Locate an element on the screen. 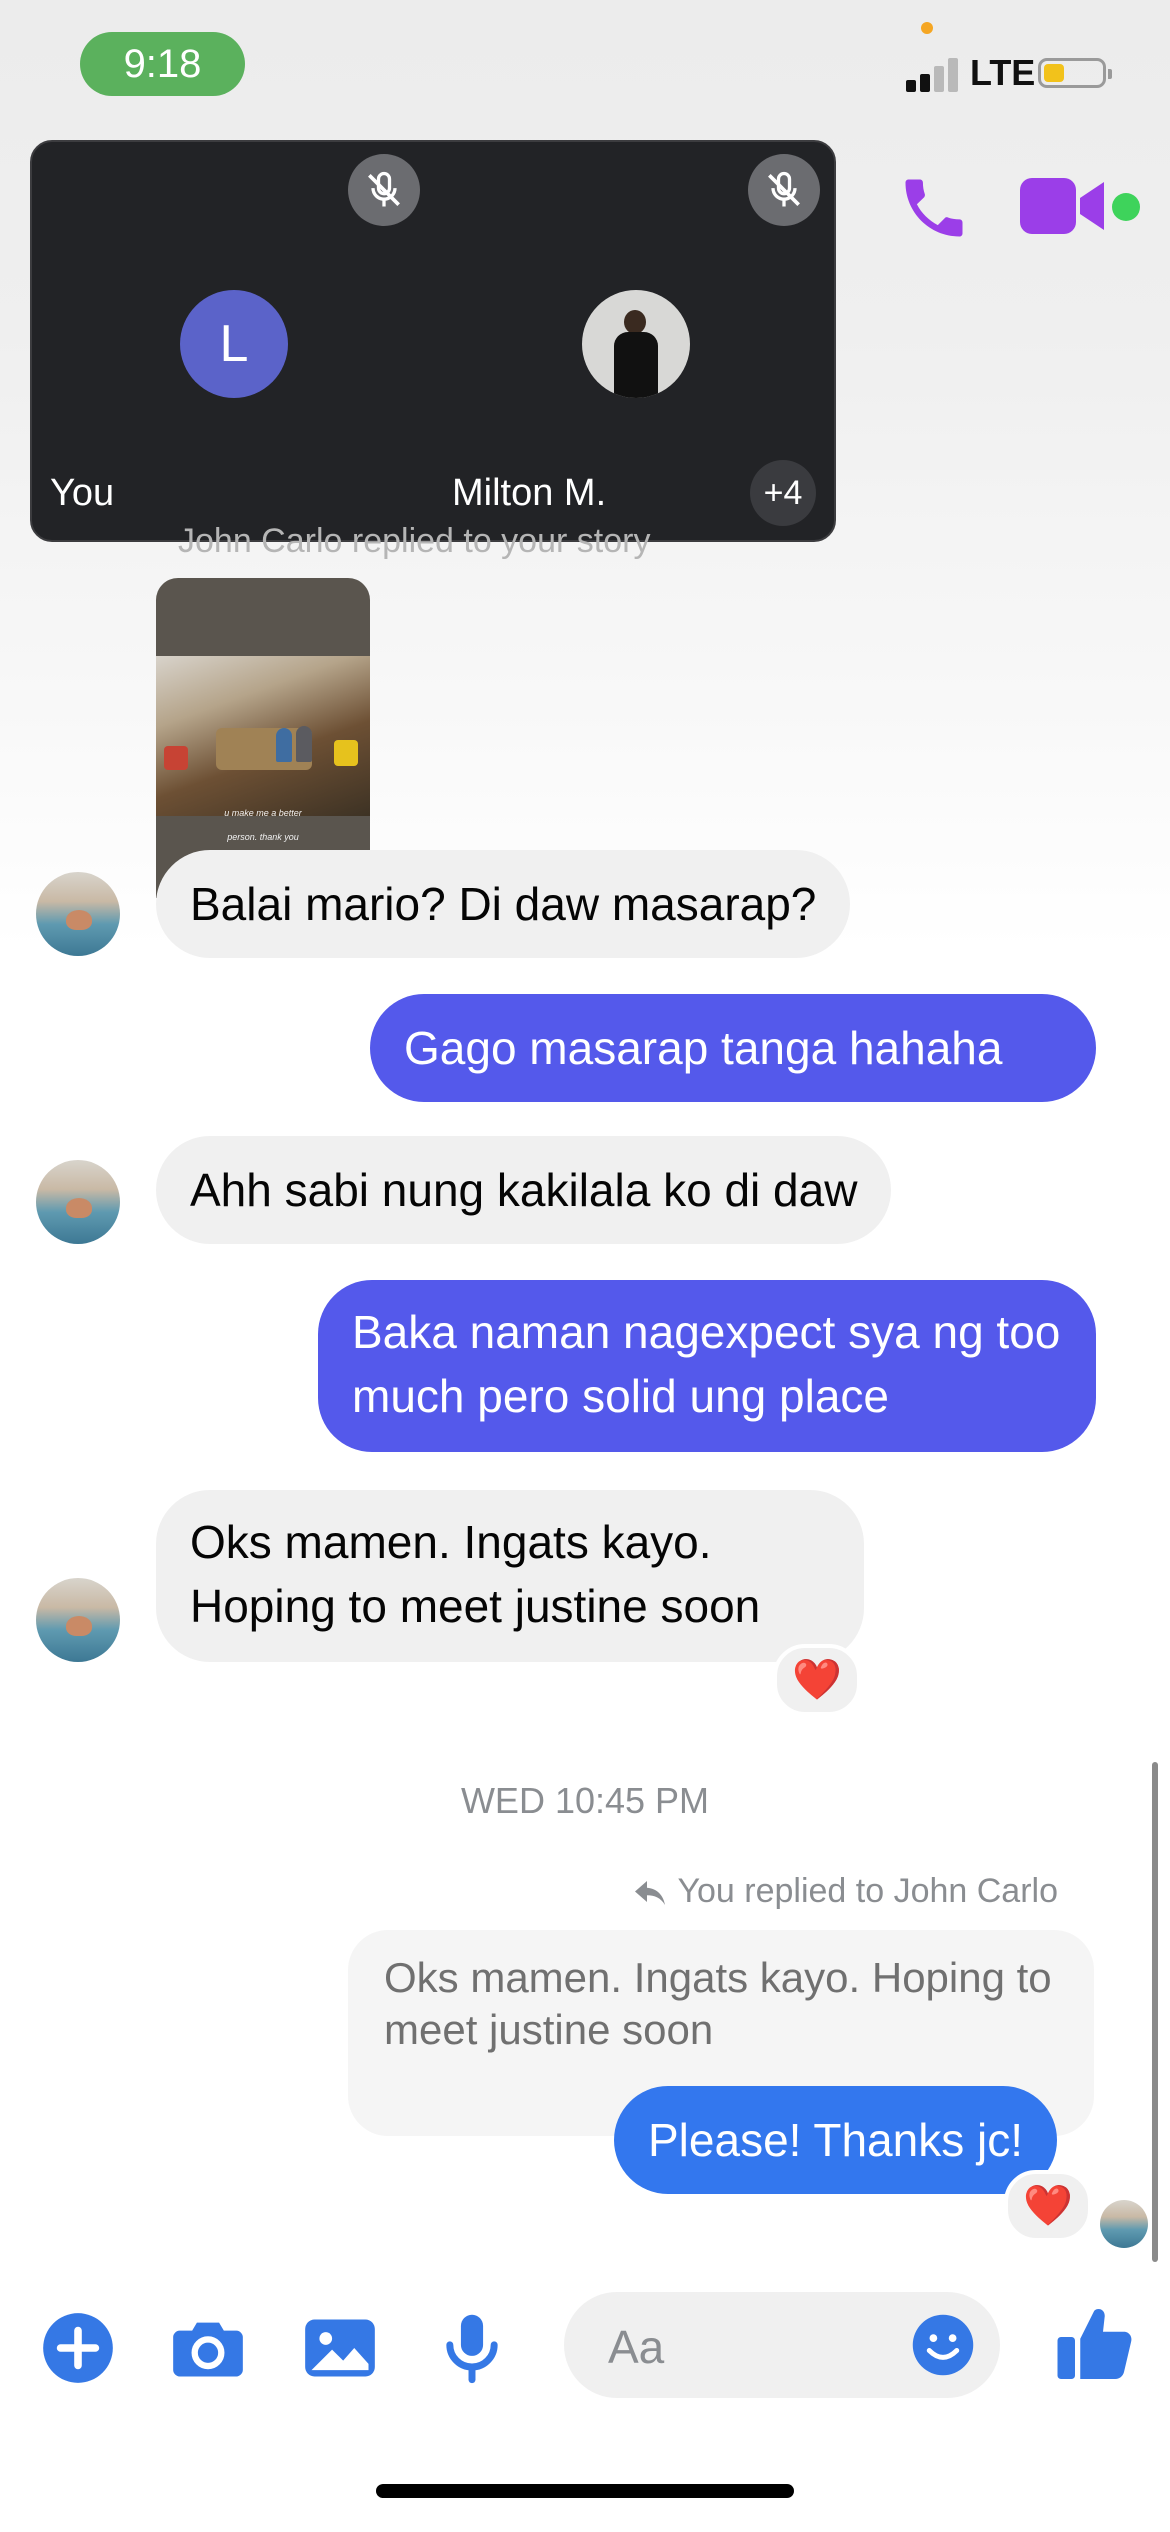 The width and height of the screenshot is (1170, 2532). reply-context-text: You replied to John Carlo is located at coordinates (867, 1891).